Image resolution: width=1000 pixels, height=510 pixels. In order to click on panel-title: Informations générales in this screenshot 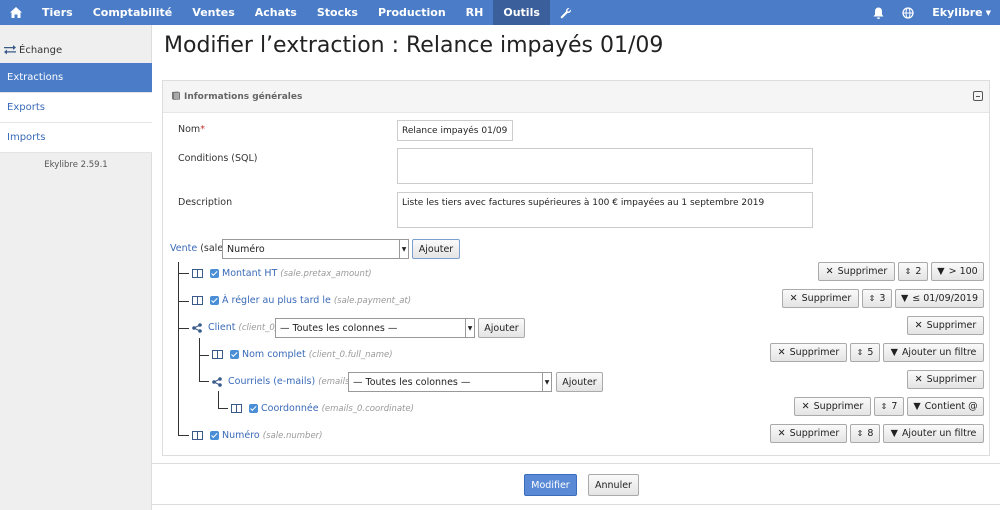, I will do `click(243, 97)`.